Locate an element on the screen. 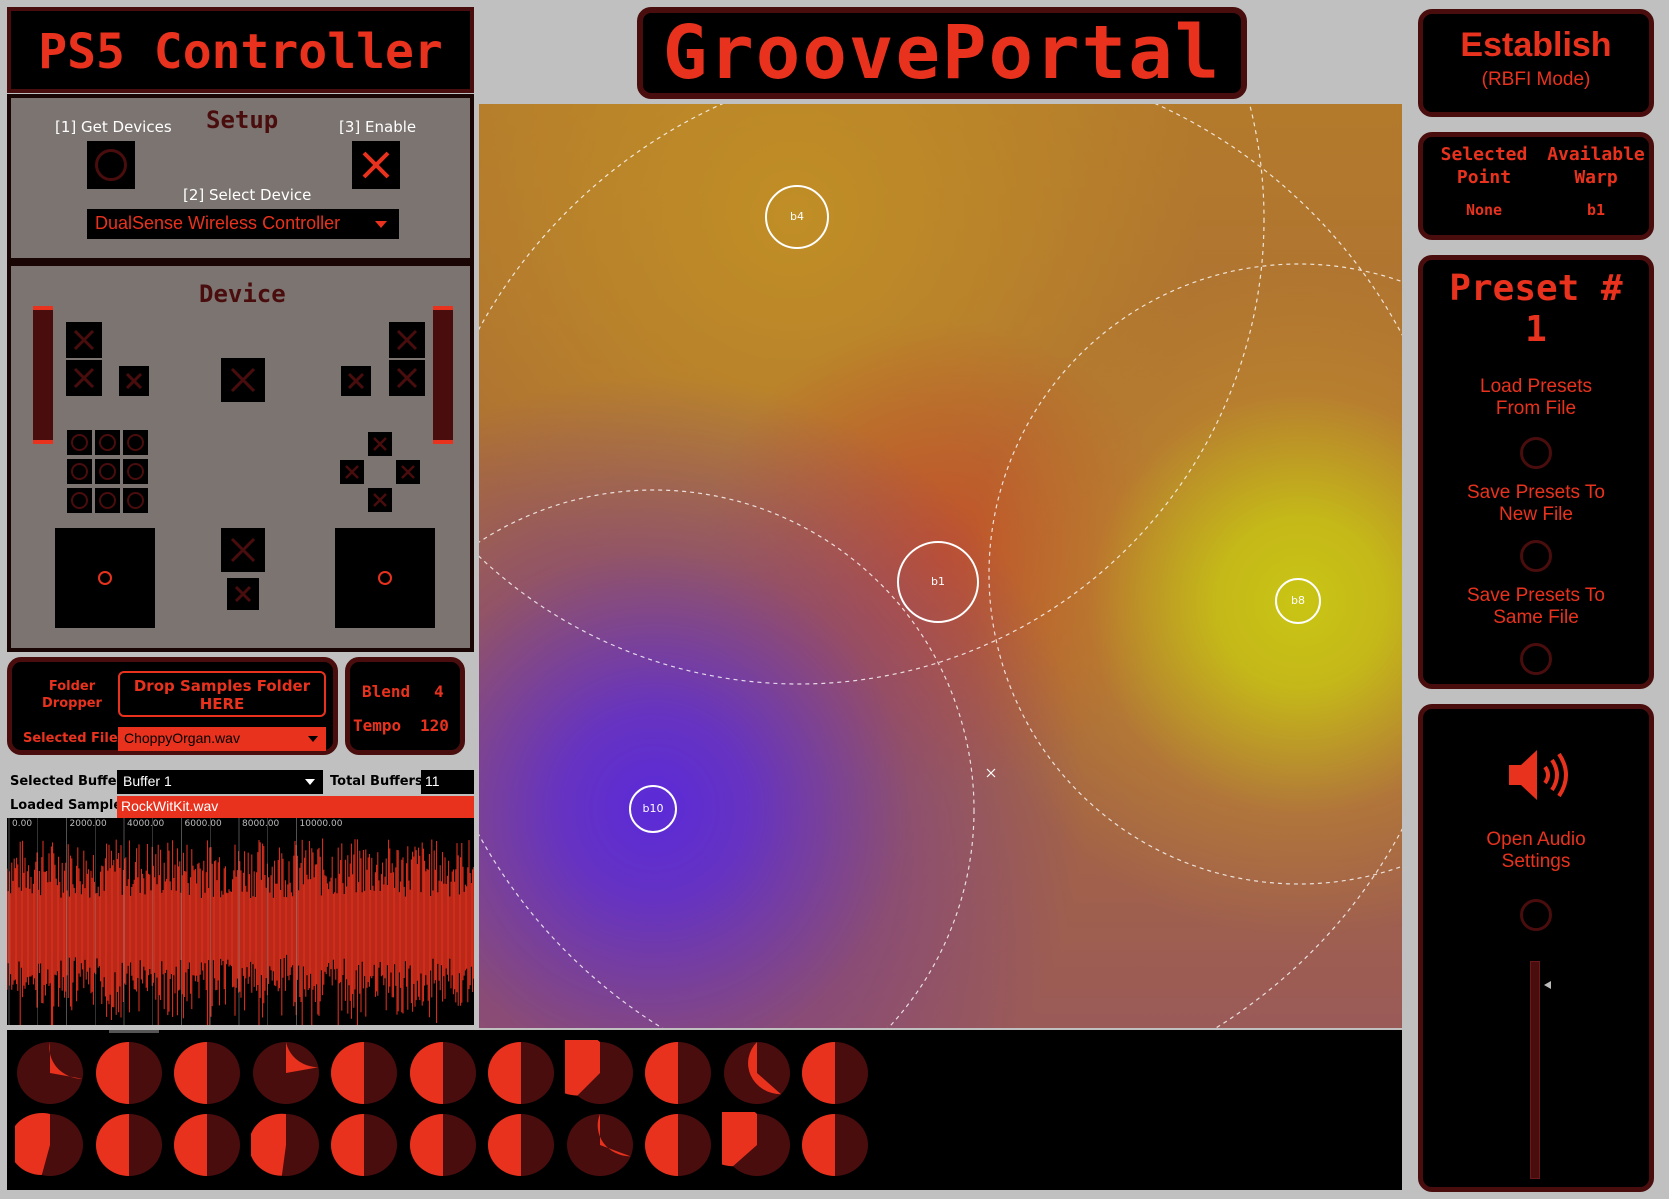 This screenshot has width=1669, height=1199. warp-point-b8: b8 is located at coordinates (1298, 601).